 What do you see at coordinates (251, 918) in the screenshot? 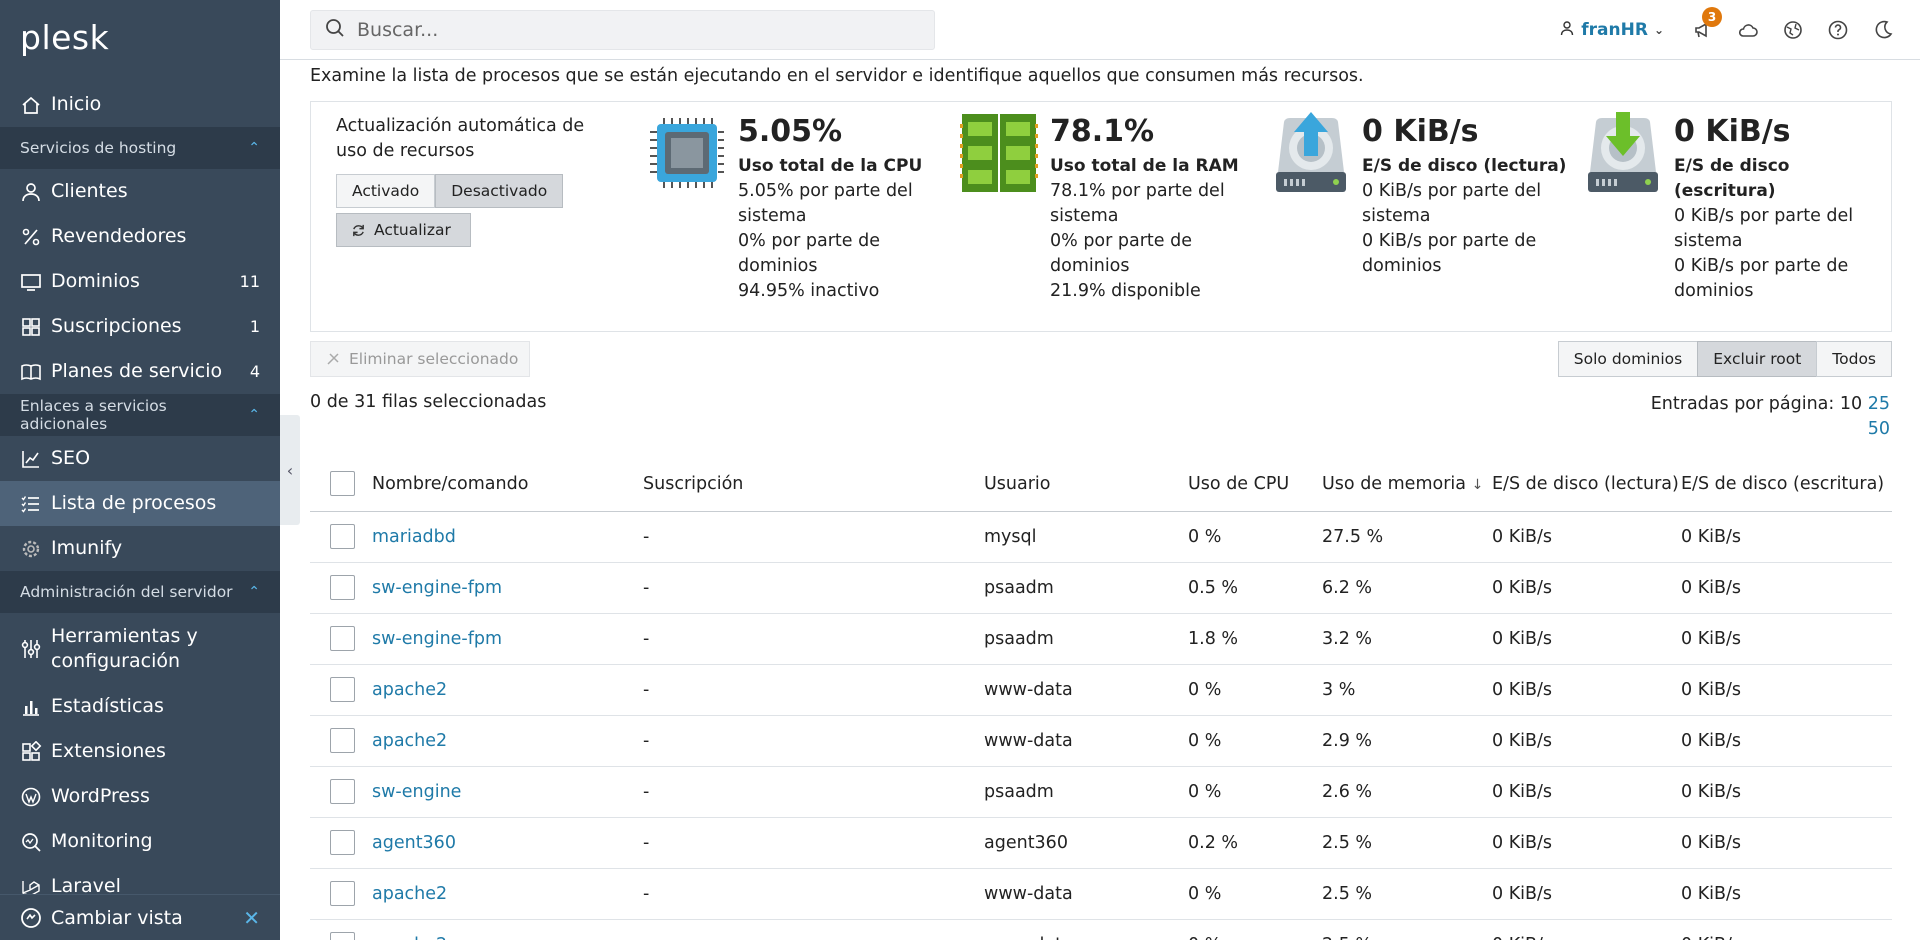
I see `close-icon: ✕` at bounding box center [251, 918].